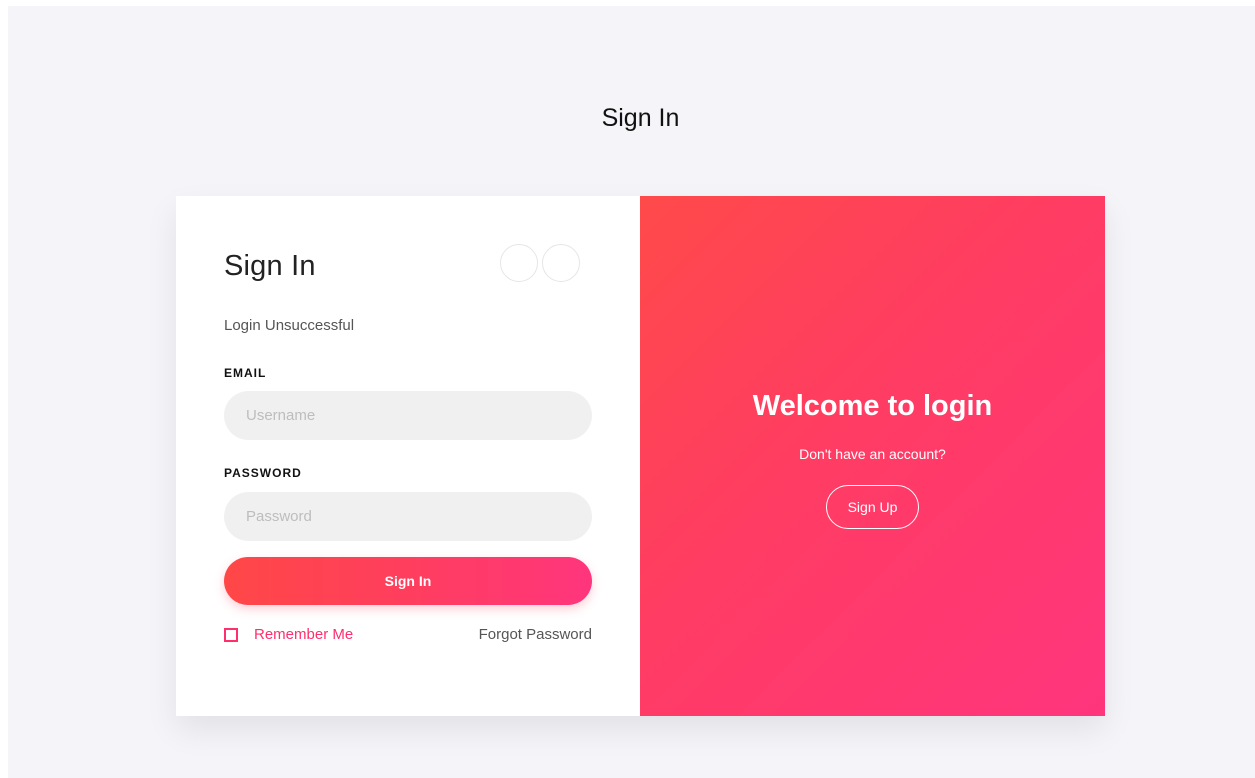 The width and height of the screenshot is (1255, 778). Describe the element at coordinates (408, 415) in the screenshot. I see `email-field` at that location.